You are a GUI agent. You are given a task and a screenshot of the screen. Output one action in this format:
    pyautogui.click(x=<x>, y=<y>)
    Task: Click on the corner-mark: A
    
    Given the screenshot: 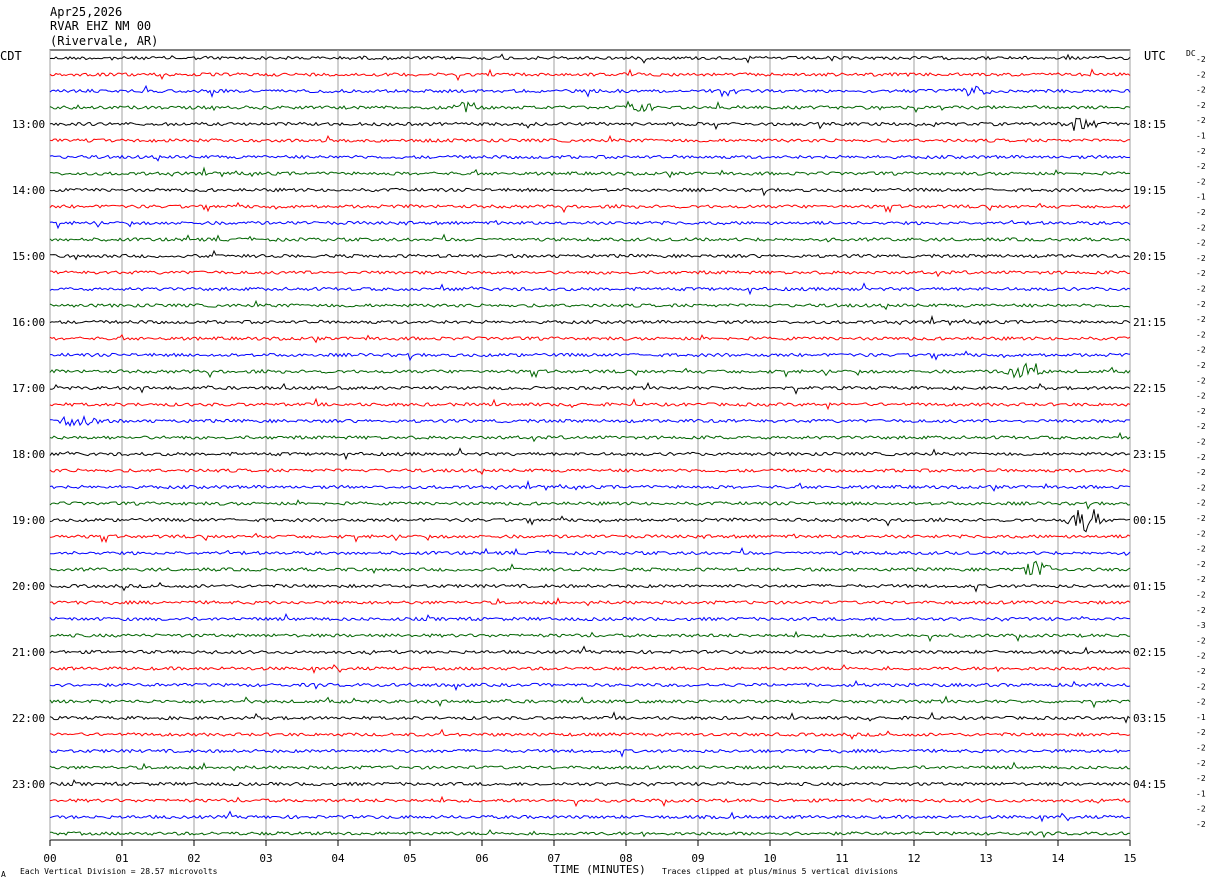 What is the action you would take?
    pyautogui.click(x=3, y=874)
    